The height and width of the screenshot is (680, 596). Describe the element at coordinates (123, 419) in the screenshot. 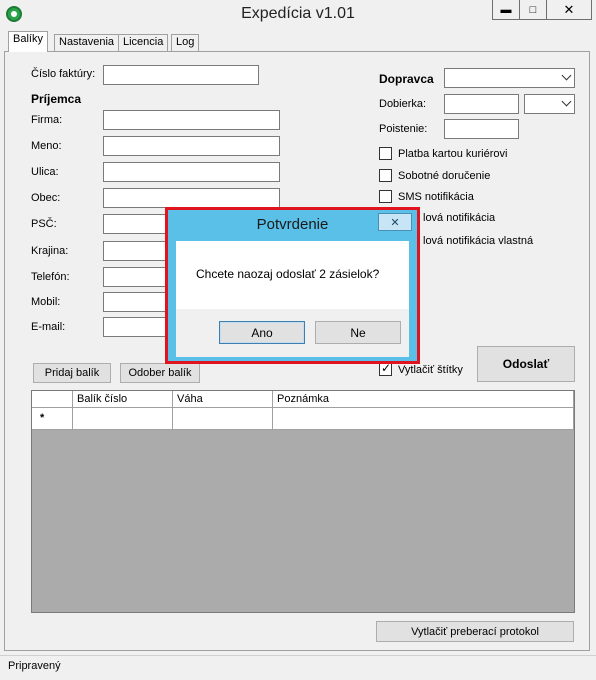

I see `grid-cell-package-number` at that location.